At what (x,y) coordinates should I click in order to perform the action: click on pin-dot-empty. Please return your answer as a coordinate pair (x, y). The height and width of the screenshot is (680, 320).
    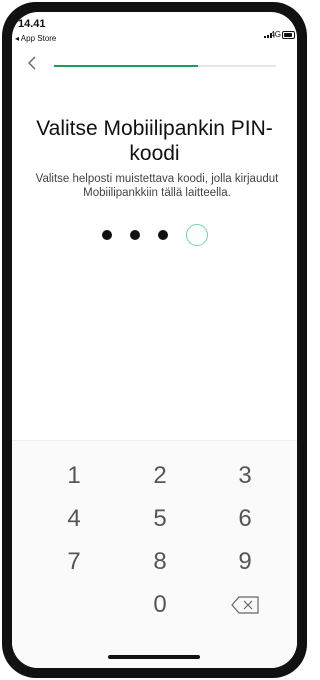
    Looking at the image, I should click on (196, 235).